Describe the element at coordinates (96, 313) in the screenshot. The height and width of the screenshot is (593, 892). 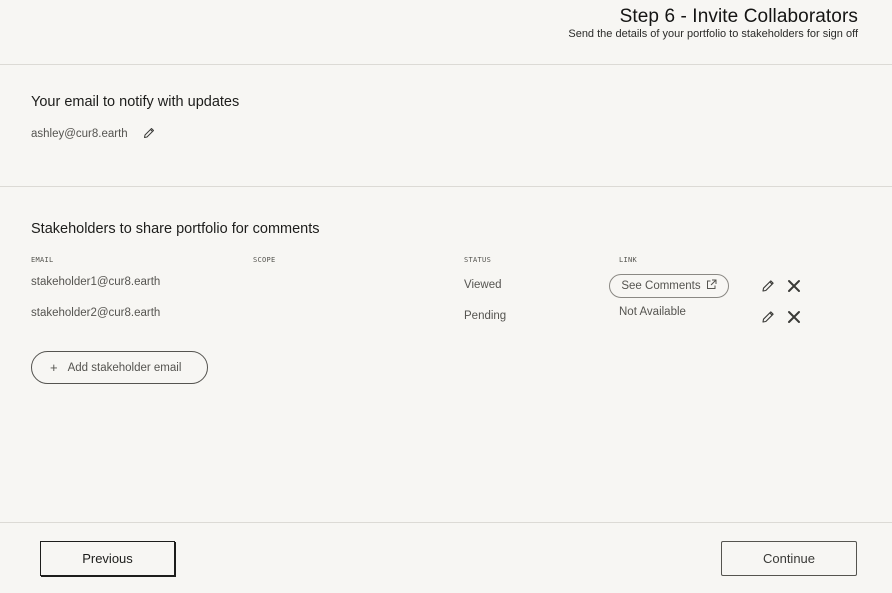
I see `stakeholder-email: stakeholder2@cur8.earth` at that location.